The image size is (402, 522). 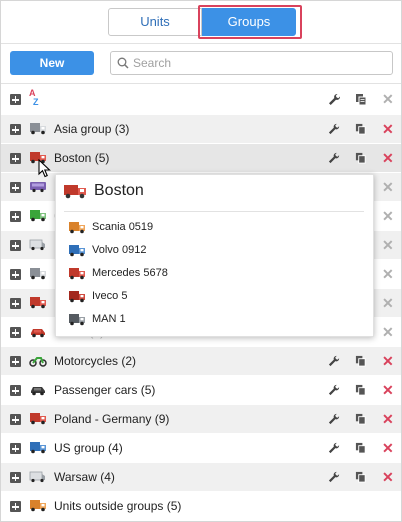 I want to click on new-group-button: New, so click(x=52, y=63).